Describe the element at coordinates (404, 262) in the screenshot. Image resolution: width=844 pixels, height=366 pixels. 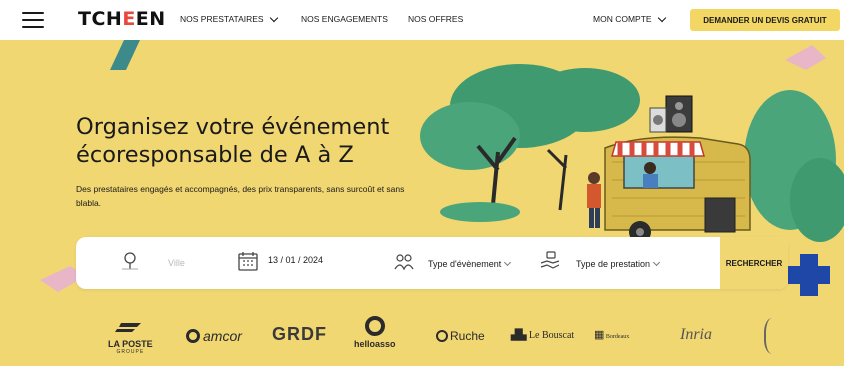
I see `people-icon` at that location.